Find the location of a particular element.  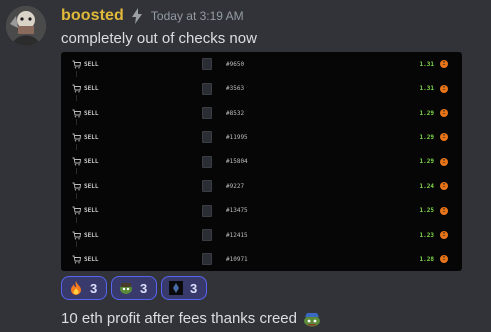

reactions-bar: 3 3 3 is located at coordinates (134, 288).